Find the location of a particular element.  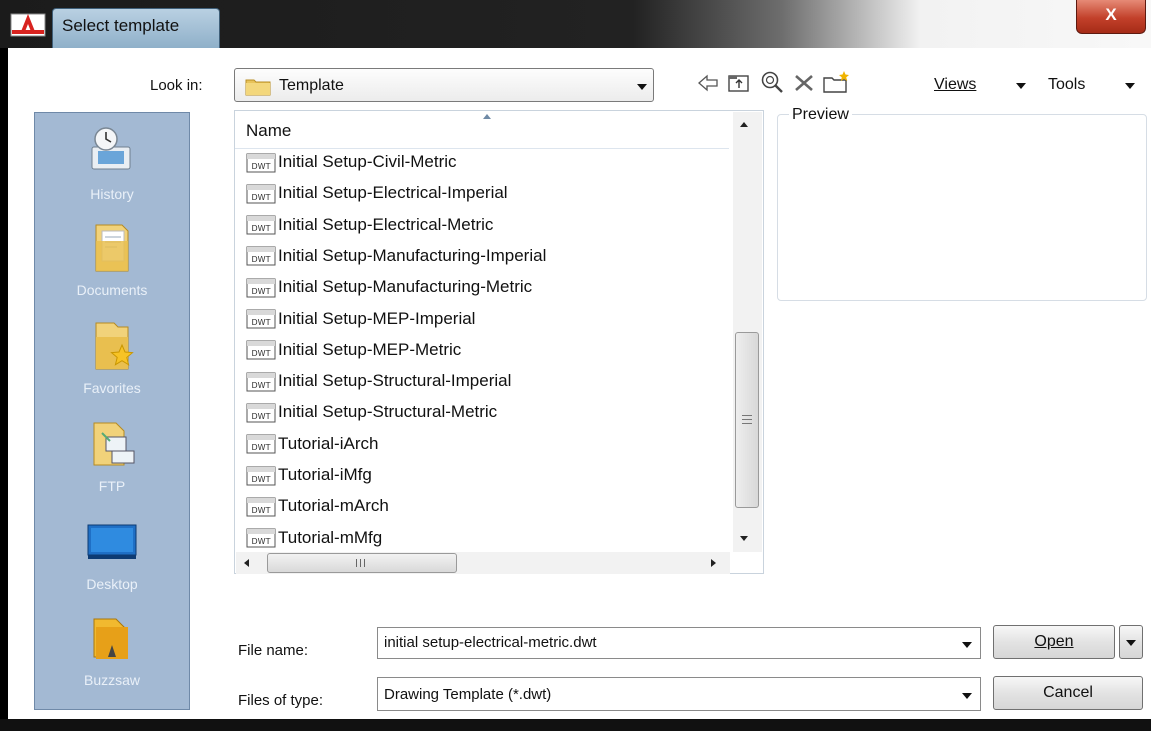

file-list-item: DWT Tutorial-mArch is located at coordinates (317, 510).